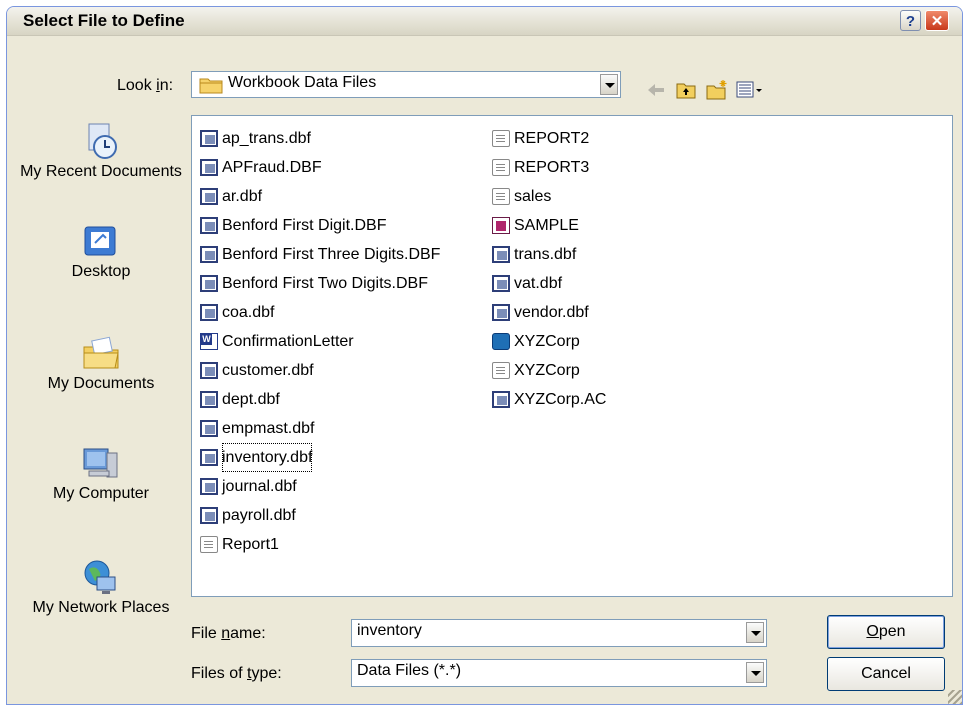 The image size is (967, 709). What do you see at coordinates (409, 670) in the screenshot?
I see `file-type-value: Data Files (*.*)` at bounding box center [409, 670].